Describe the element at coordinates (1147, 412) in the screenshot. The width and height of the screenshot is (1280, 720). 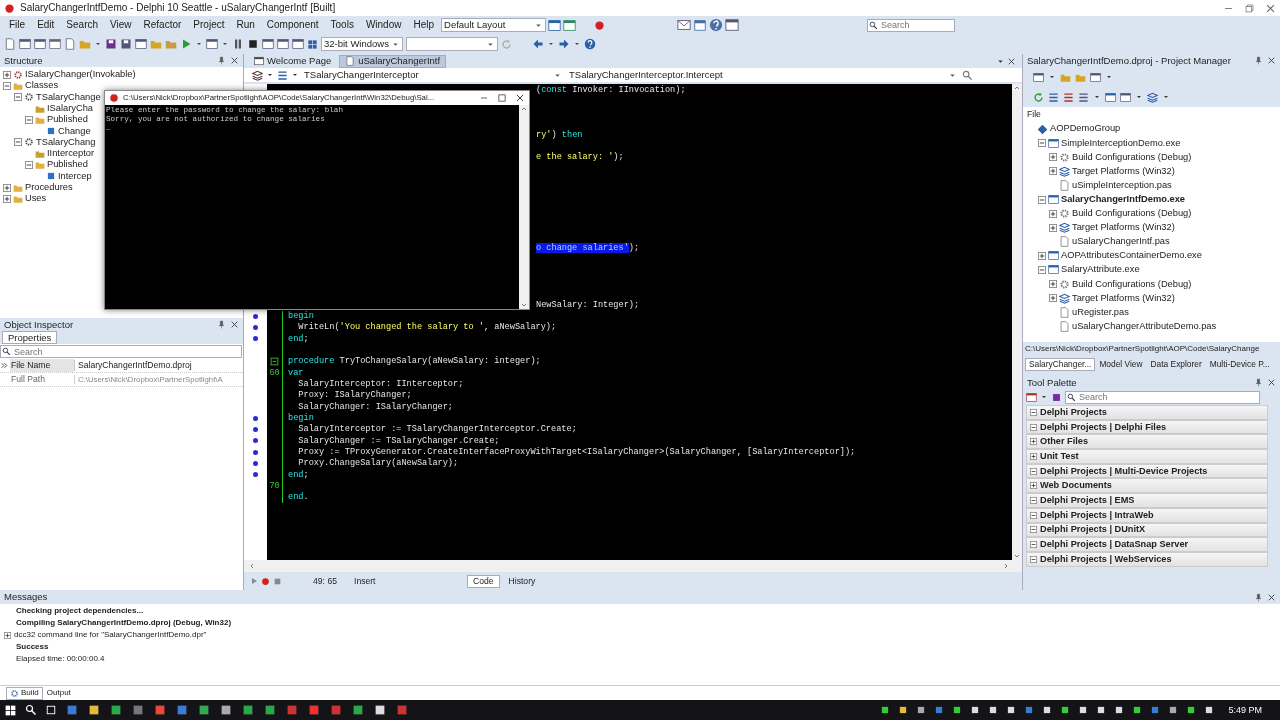
I see `palette-category: Delphi Projects` at that location.